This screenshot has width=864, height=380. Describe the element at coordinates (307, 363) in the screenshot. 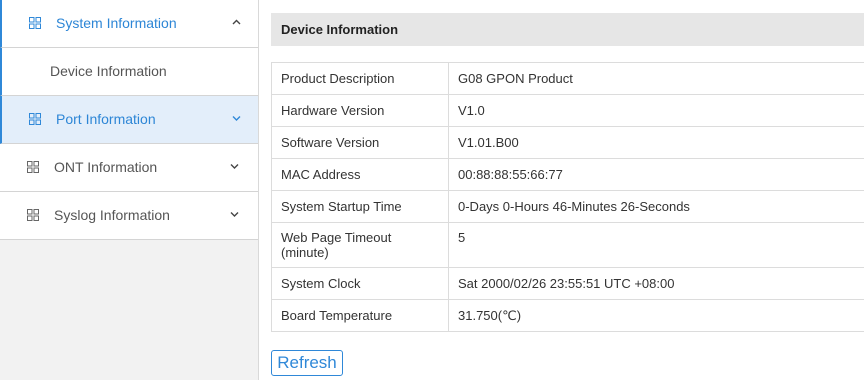

I see `refresh-button: Refresh` at that location.